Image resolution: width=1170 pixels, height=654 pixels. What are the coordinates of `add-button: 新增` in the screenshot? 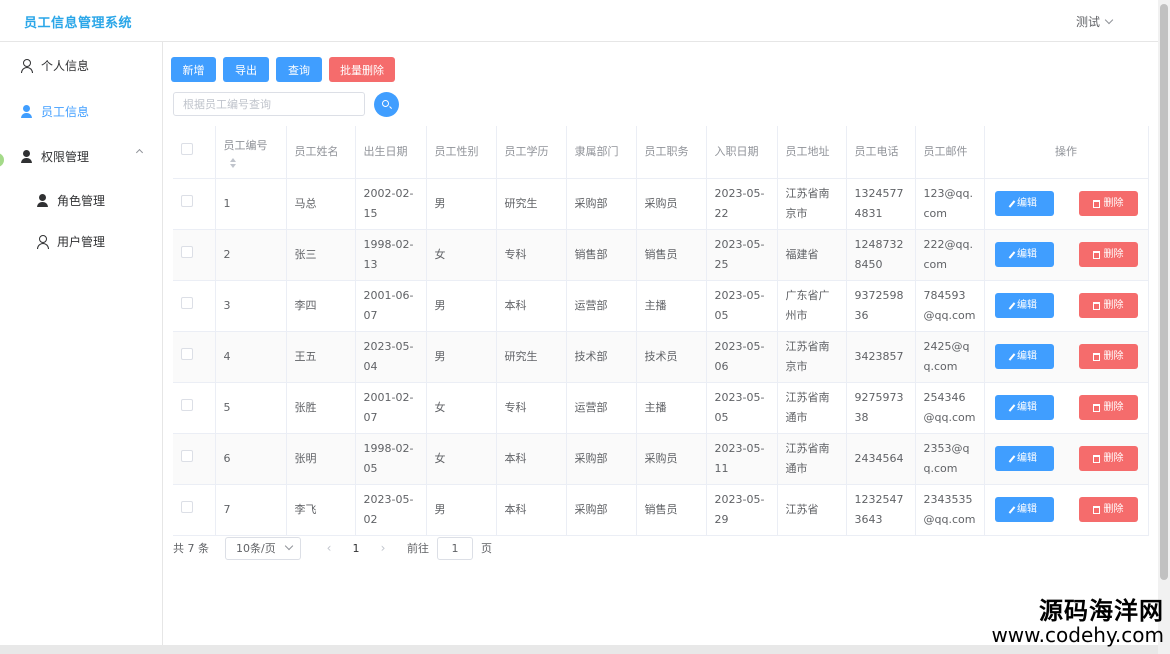 It's located at (193, 69).